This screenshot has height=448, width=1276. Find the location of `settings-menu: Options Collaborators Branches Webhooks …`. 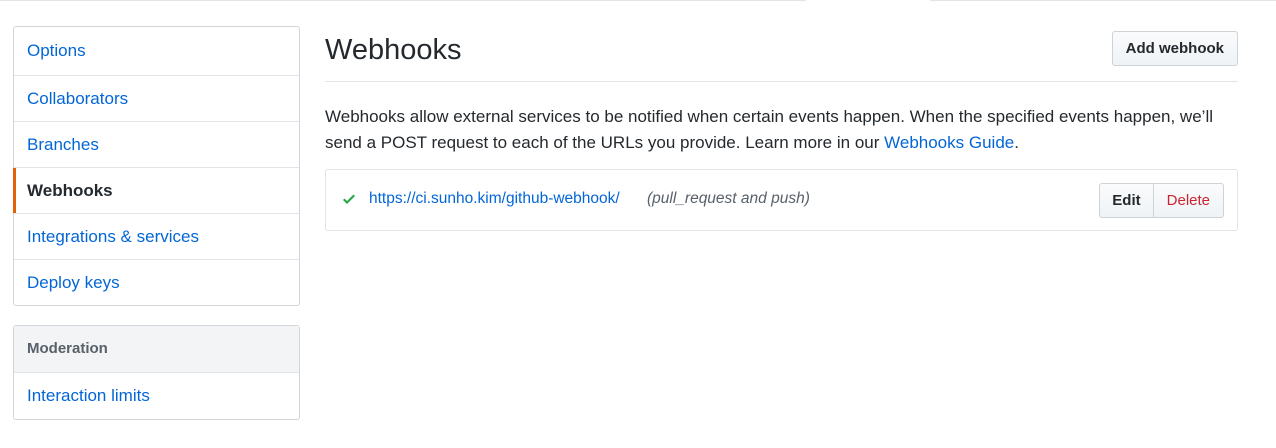

settings-menu: Options Collaborators Branches Webhooks … is located at coordinates (156, 166).